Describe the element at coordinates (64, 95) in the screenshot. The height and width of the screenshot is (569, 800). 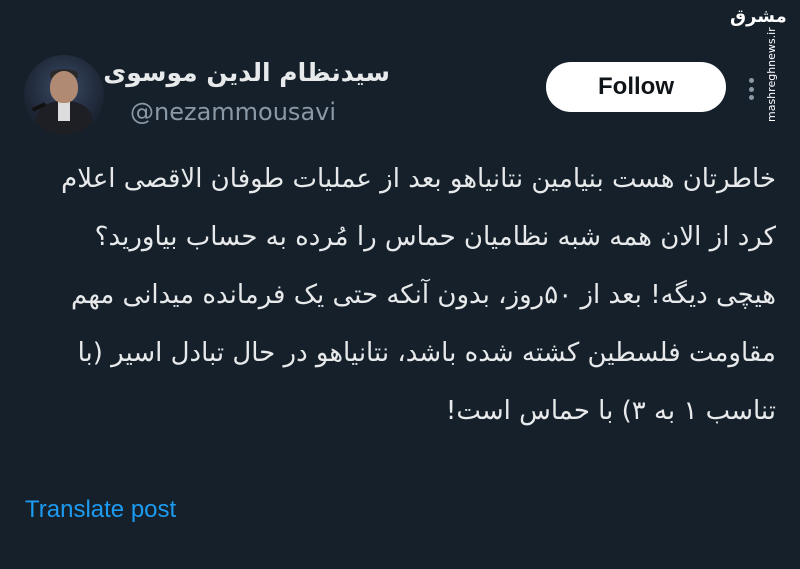
I see `avatar` at that location.